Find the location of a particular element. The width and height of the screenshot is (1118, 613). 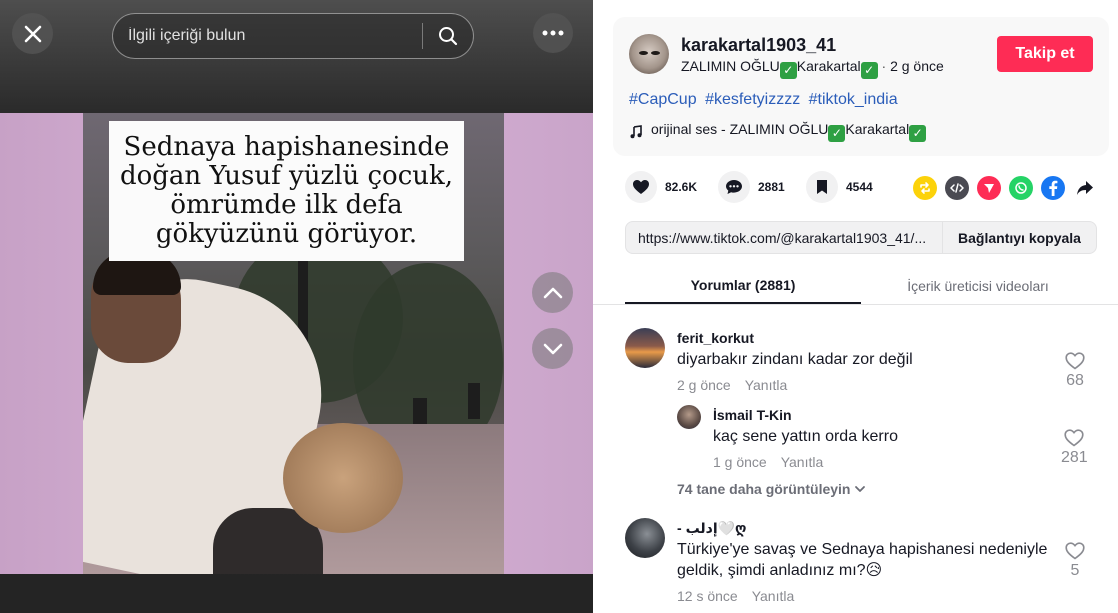

close-icon is located at coordinates (32, 33).